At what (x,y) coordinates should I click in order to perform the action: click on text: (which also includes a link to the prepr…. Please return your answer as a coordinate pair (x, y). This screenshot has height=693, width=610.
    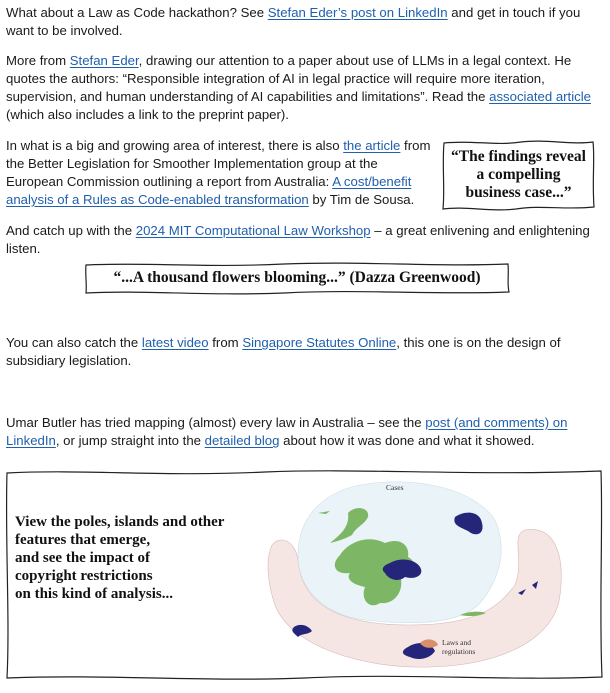
    Looking at the image, I should click on (147, 114).